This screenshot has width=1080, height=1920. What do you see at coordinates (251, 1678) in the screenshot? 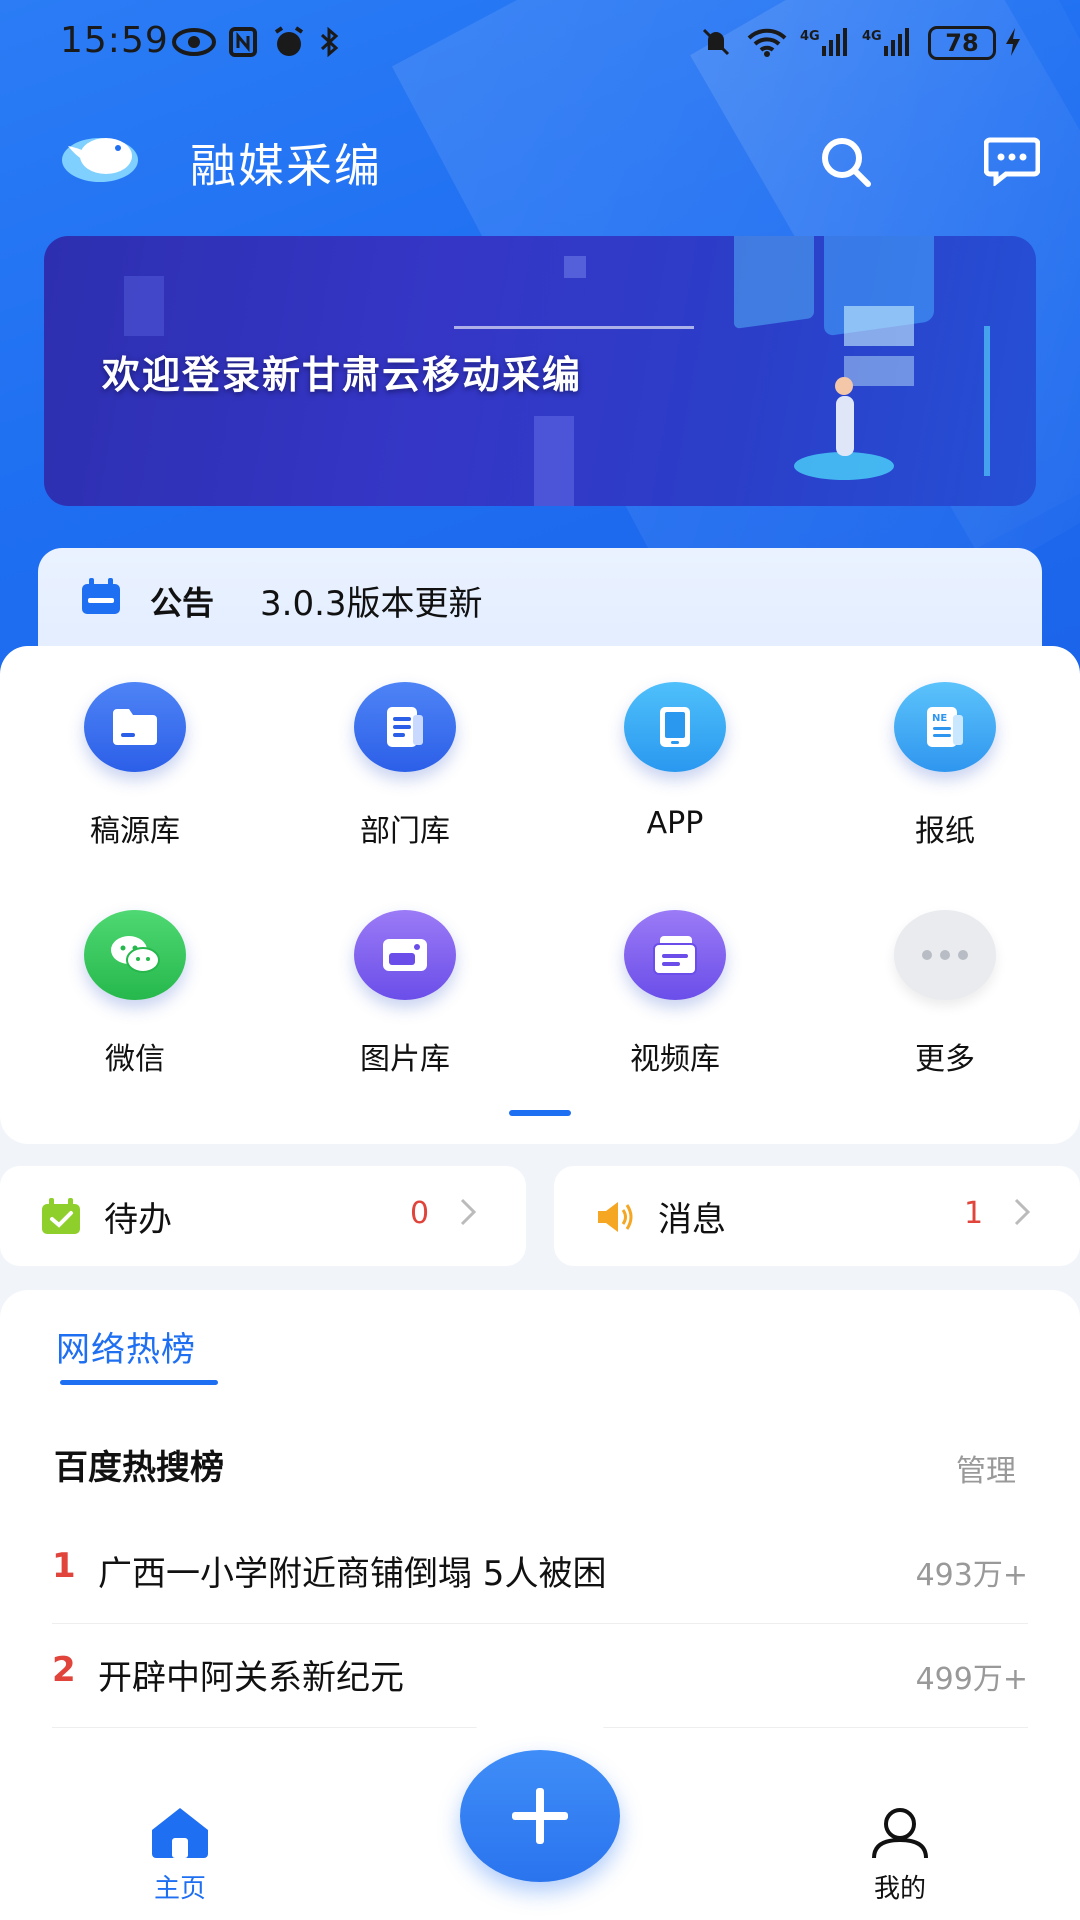
I see `hot-title: 开辟中阿关系新纪元` at bounding box center [251, 1678].